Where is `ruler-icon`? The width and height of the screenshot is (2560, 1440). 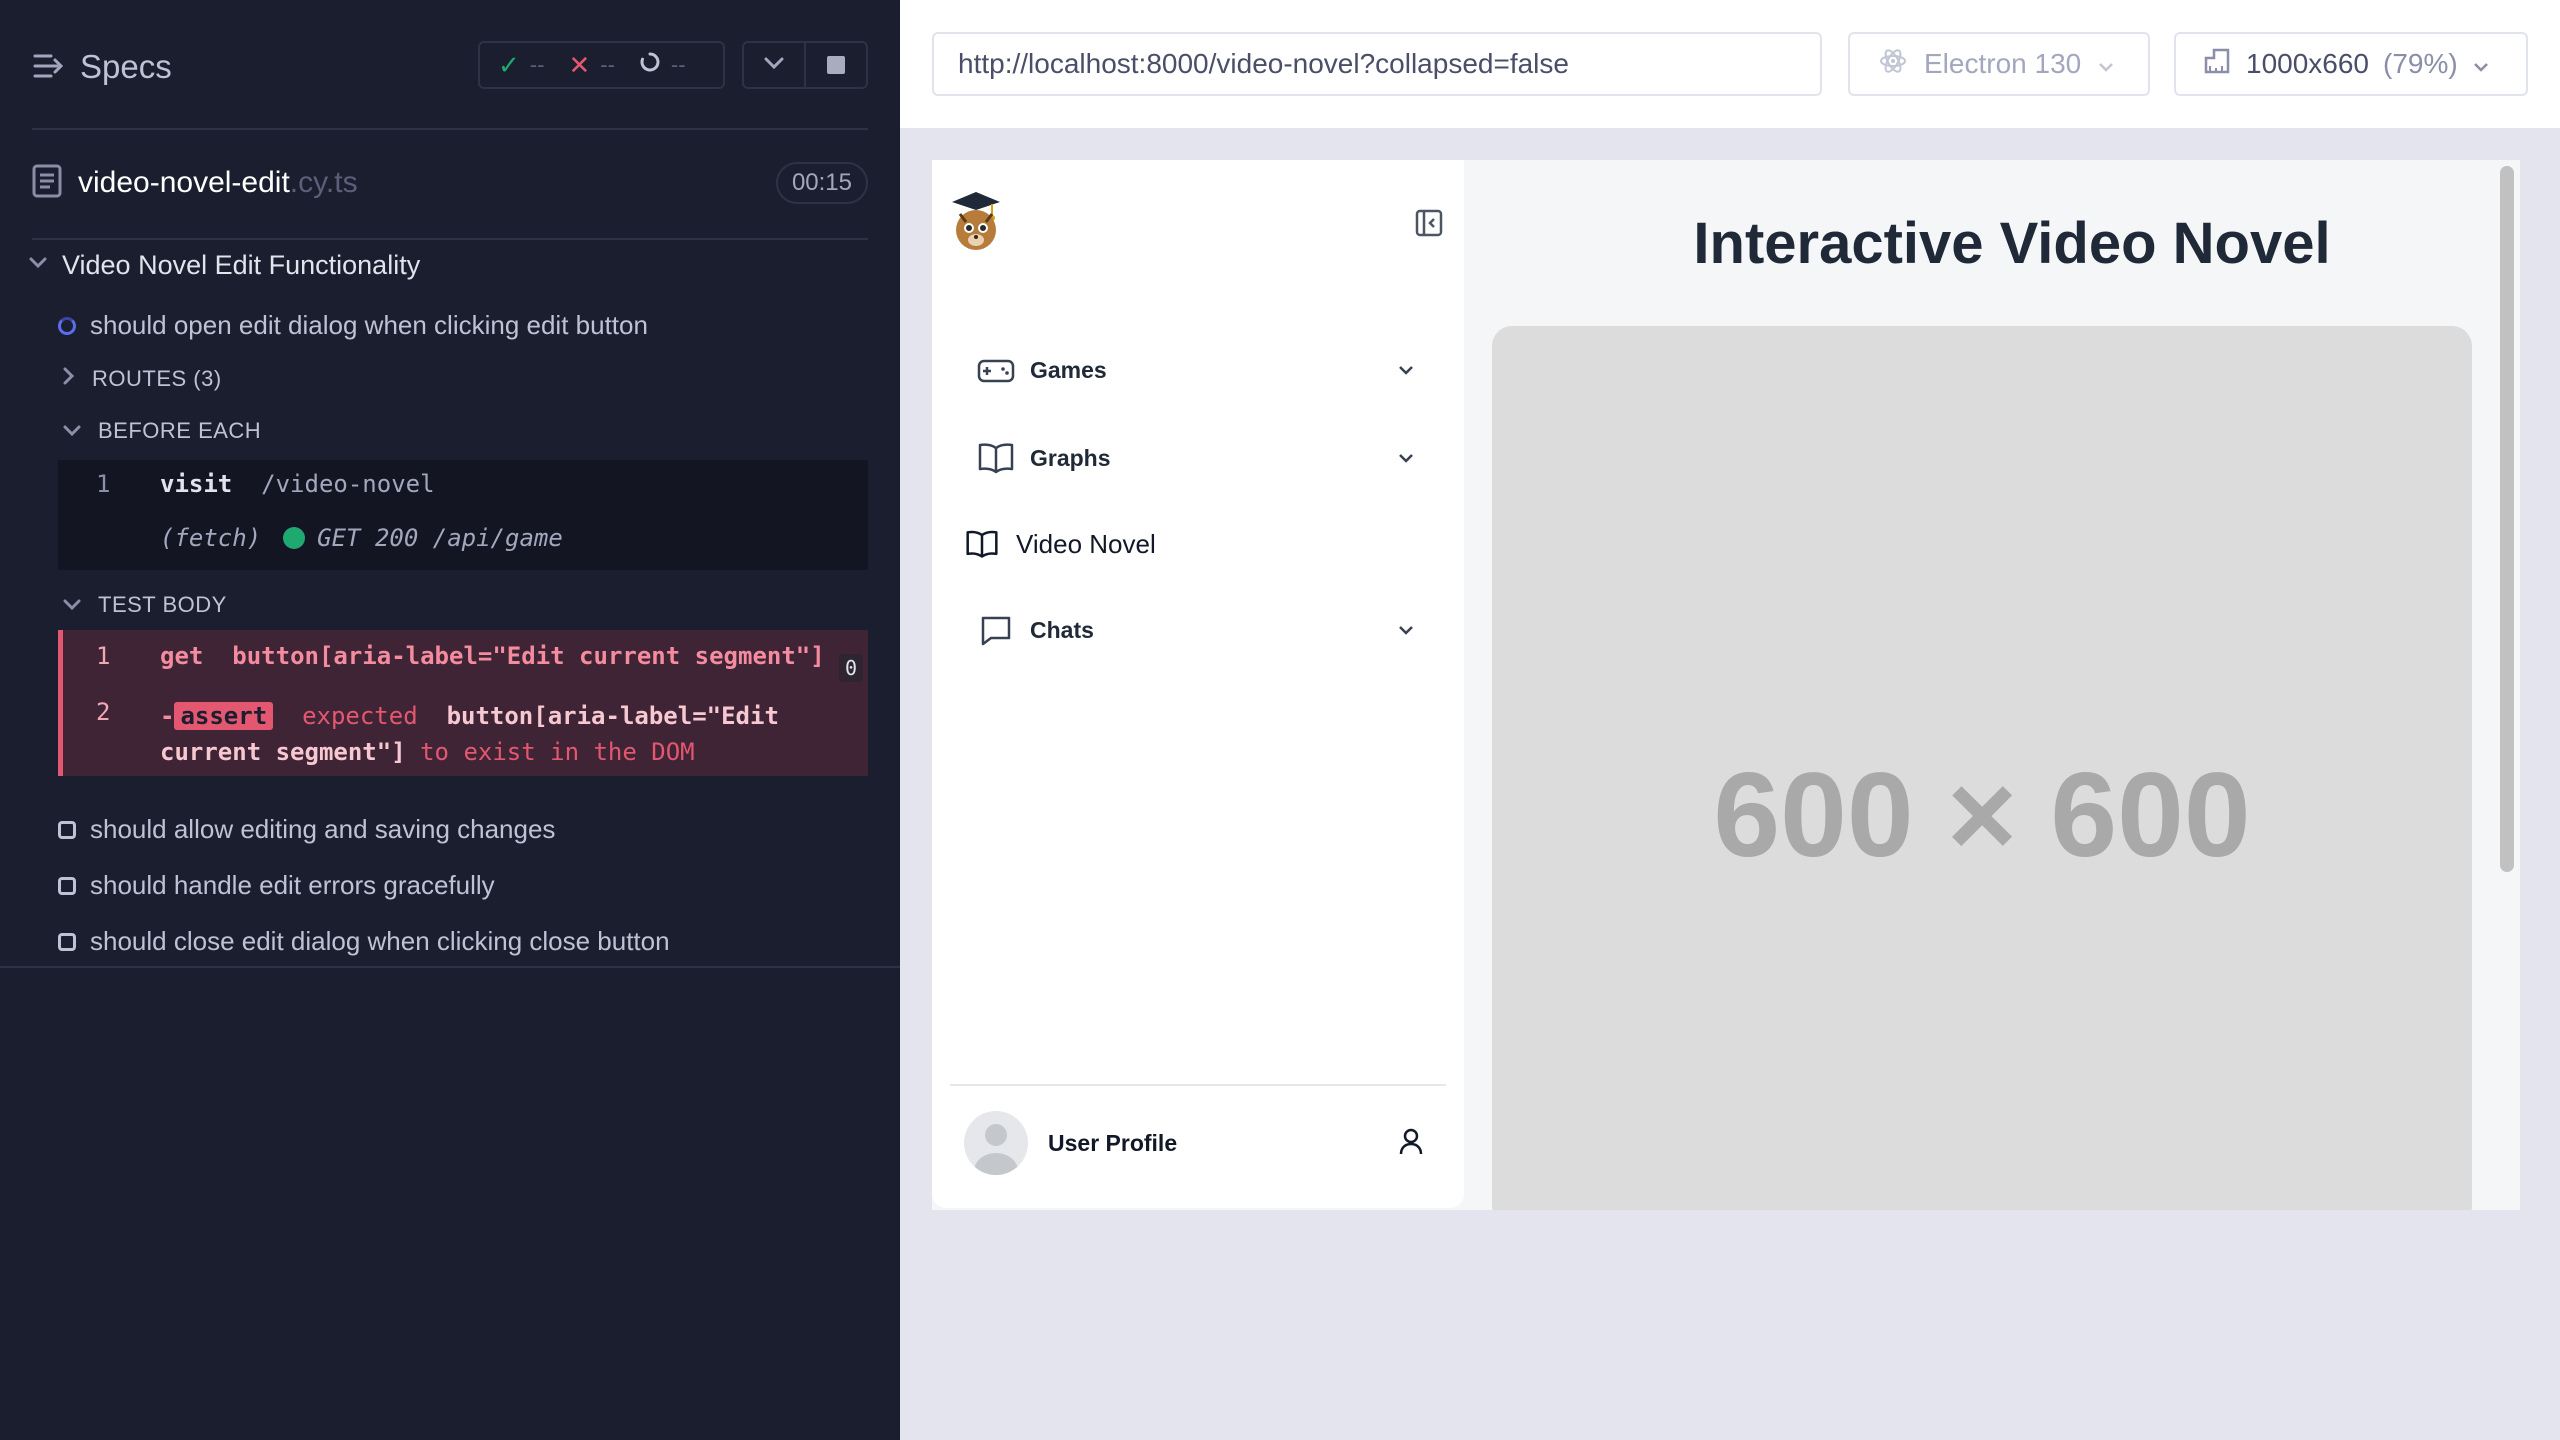
ruler-icon is located at coordinates (2217, 64).